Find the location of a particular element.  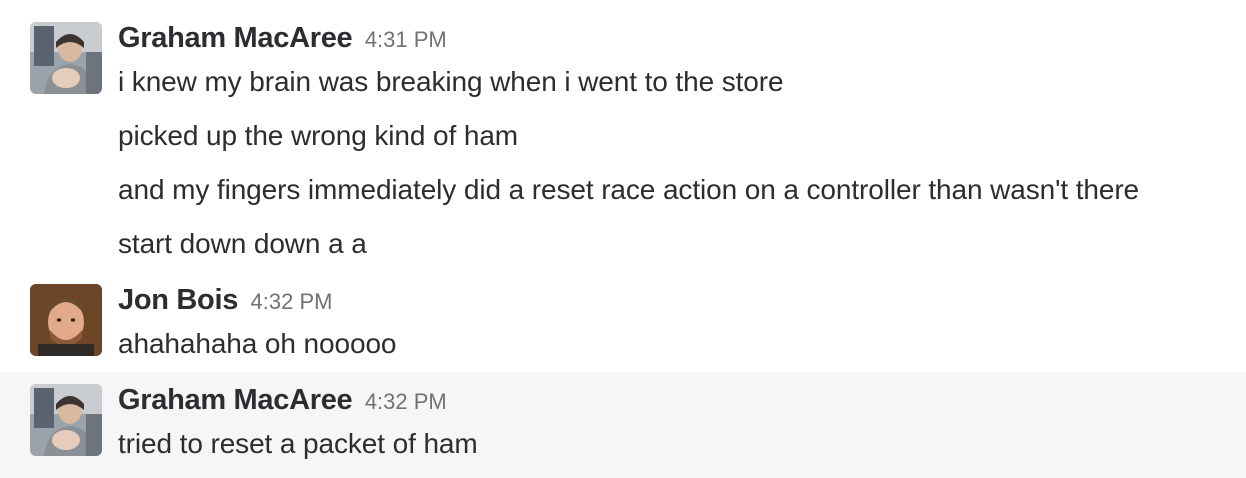

message-text: tried to reset a packet of ham is located at coordinates (298, 443).